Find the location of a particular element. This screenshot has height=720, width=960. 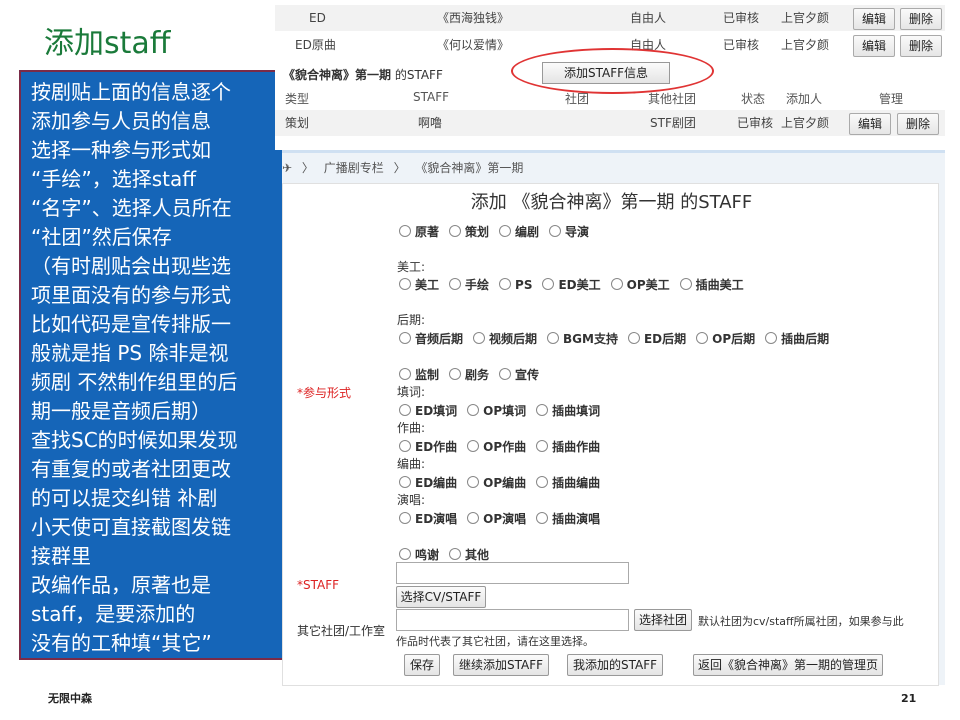

radio-group-thanks: 鸣谢 其他 is located at coordinates (449, 554).